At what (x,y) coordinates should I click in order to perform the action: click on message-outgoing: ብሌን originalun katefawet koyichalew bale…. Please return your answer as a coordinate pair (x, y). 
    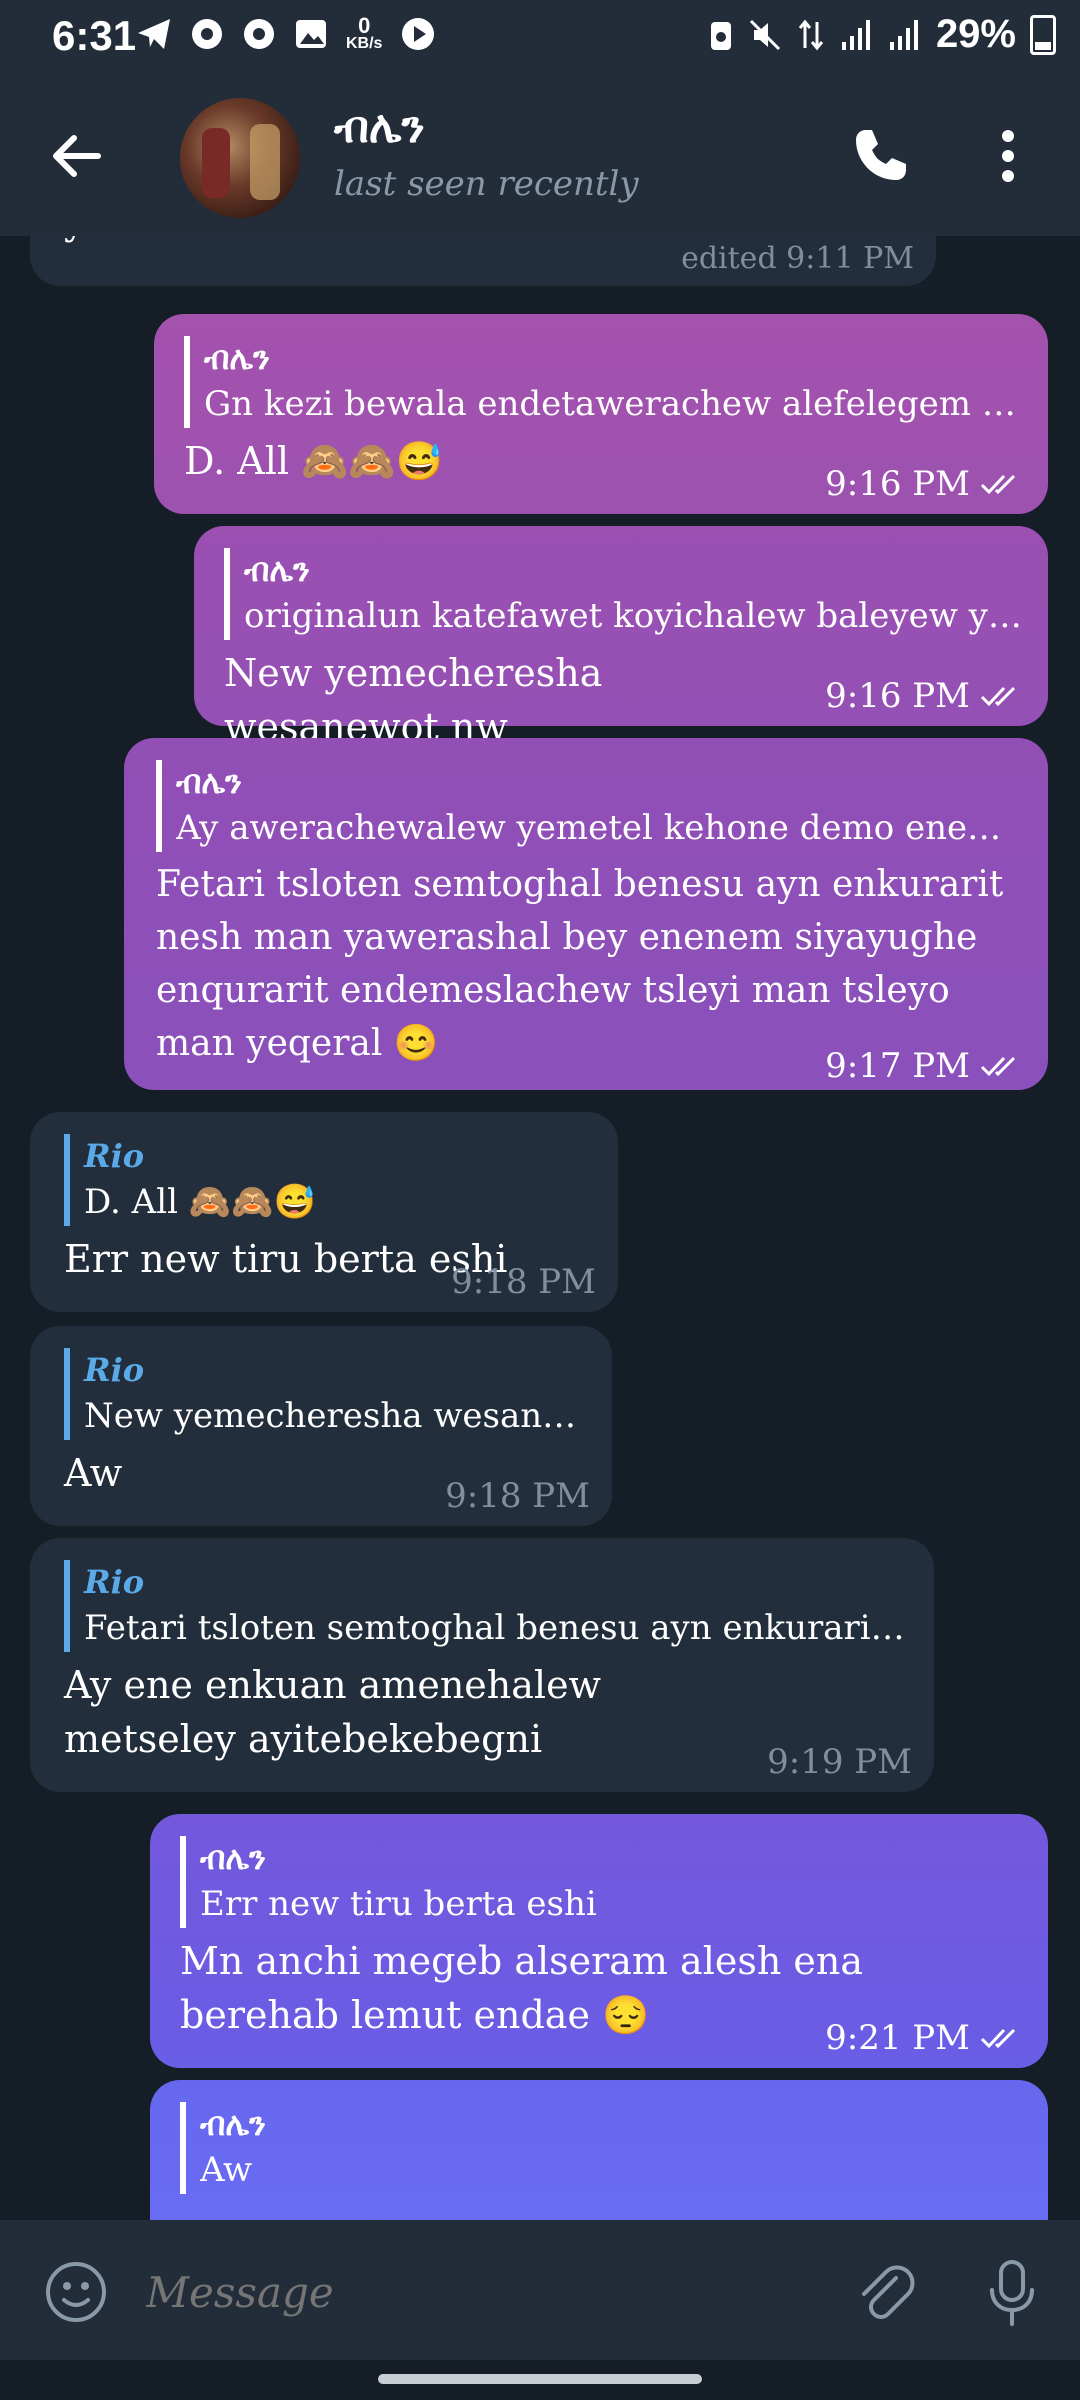
    Looking at the image, I should click on (621, 637).